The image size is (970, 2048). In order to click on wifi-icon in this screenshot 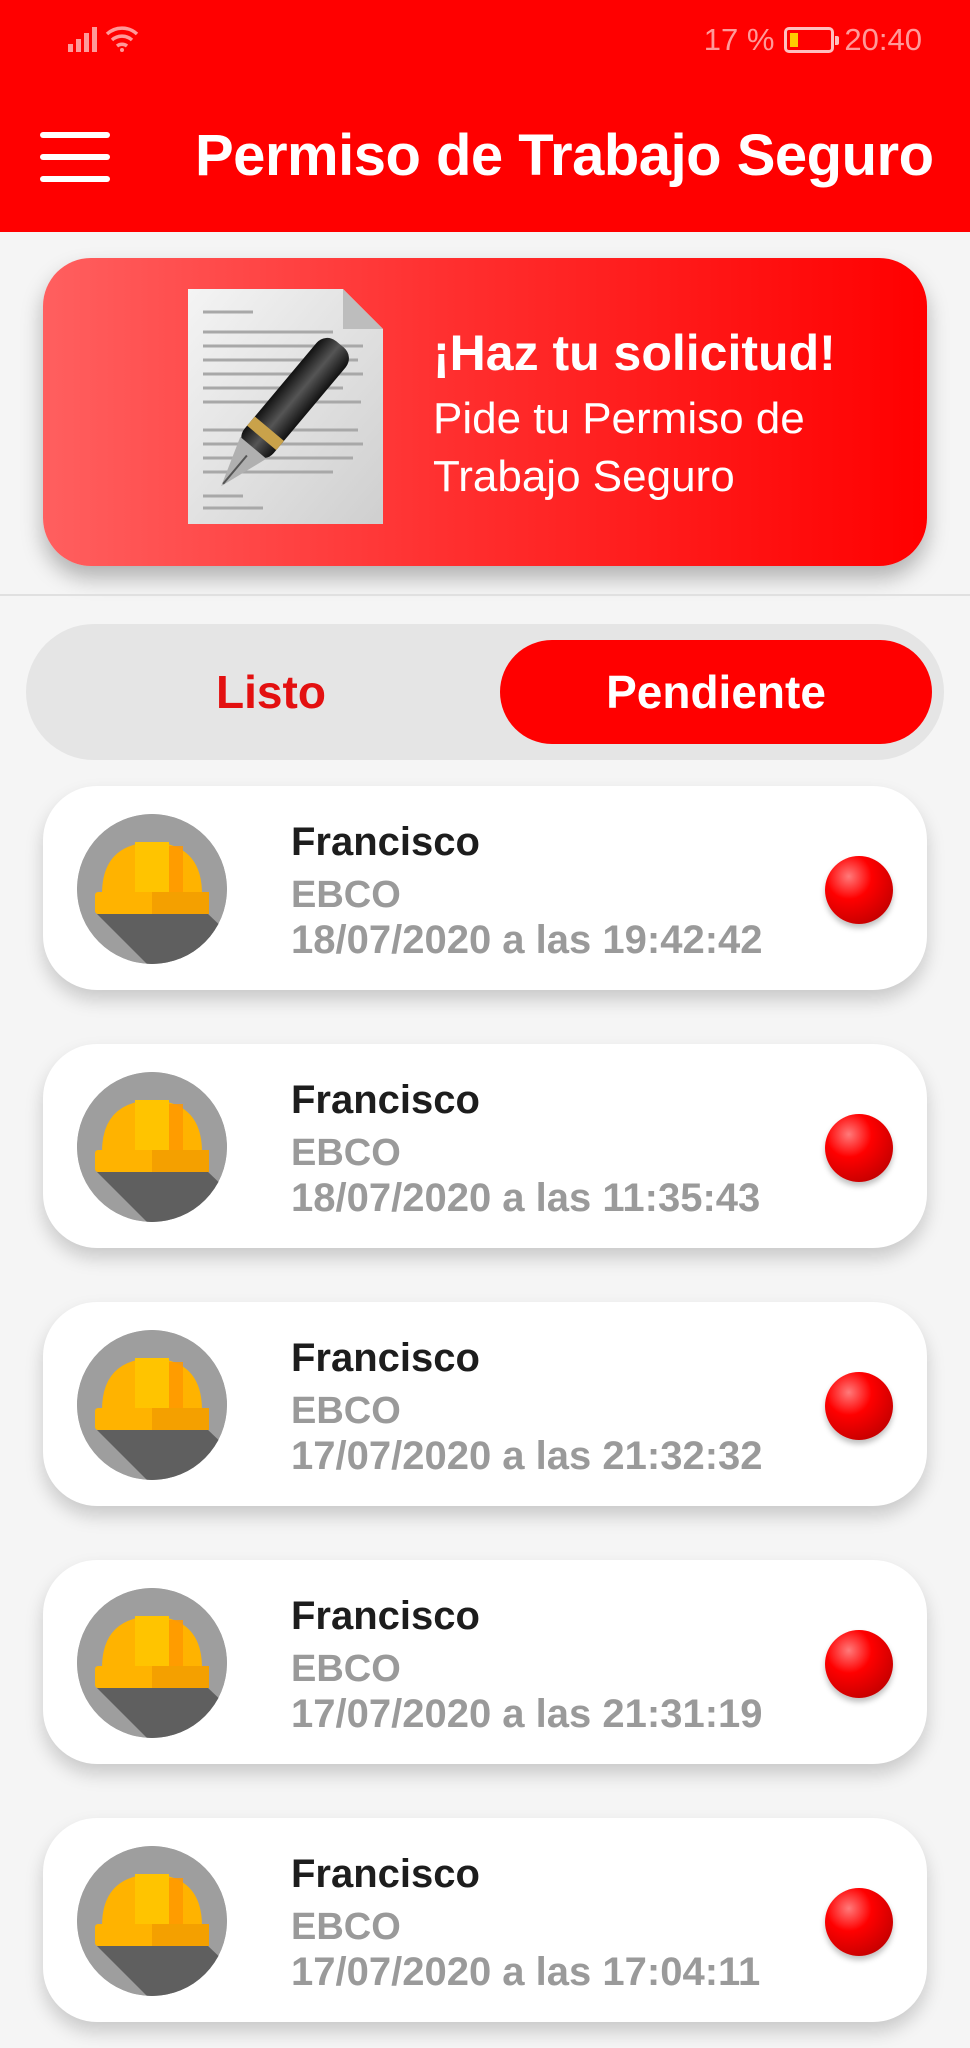, I will do `click(122, 39)`.